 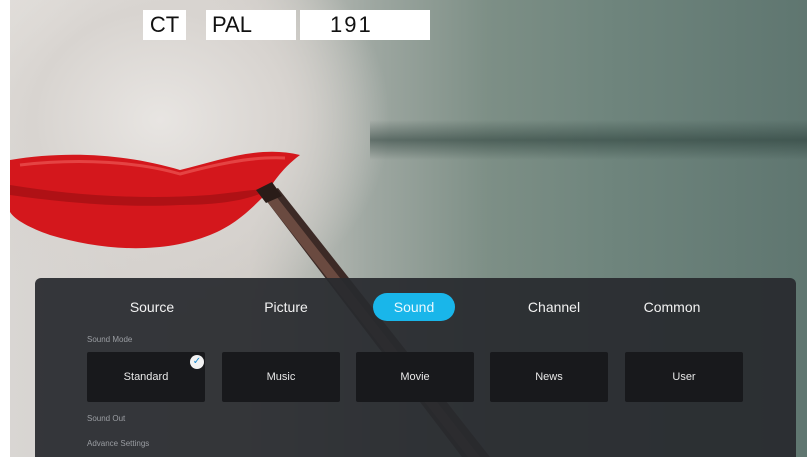 I want to click on tab-sound: Sound, so click(x=414, y=307).